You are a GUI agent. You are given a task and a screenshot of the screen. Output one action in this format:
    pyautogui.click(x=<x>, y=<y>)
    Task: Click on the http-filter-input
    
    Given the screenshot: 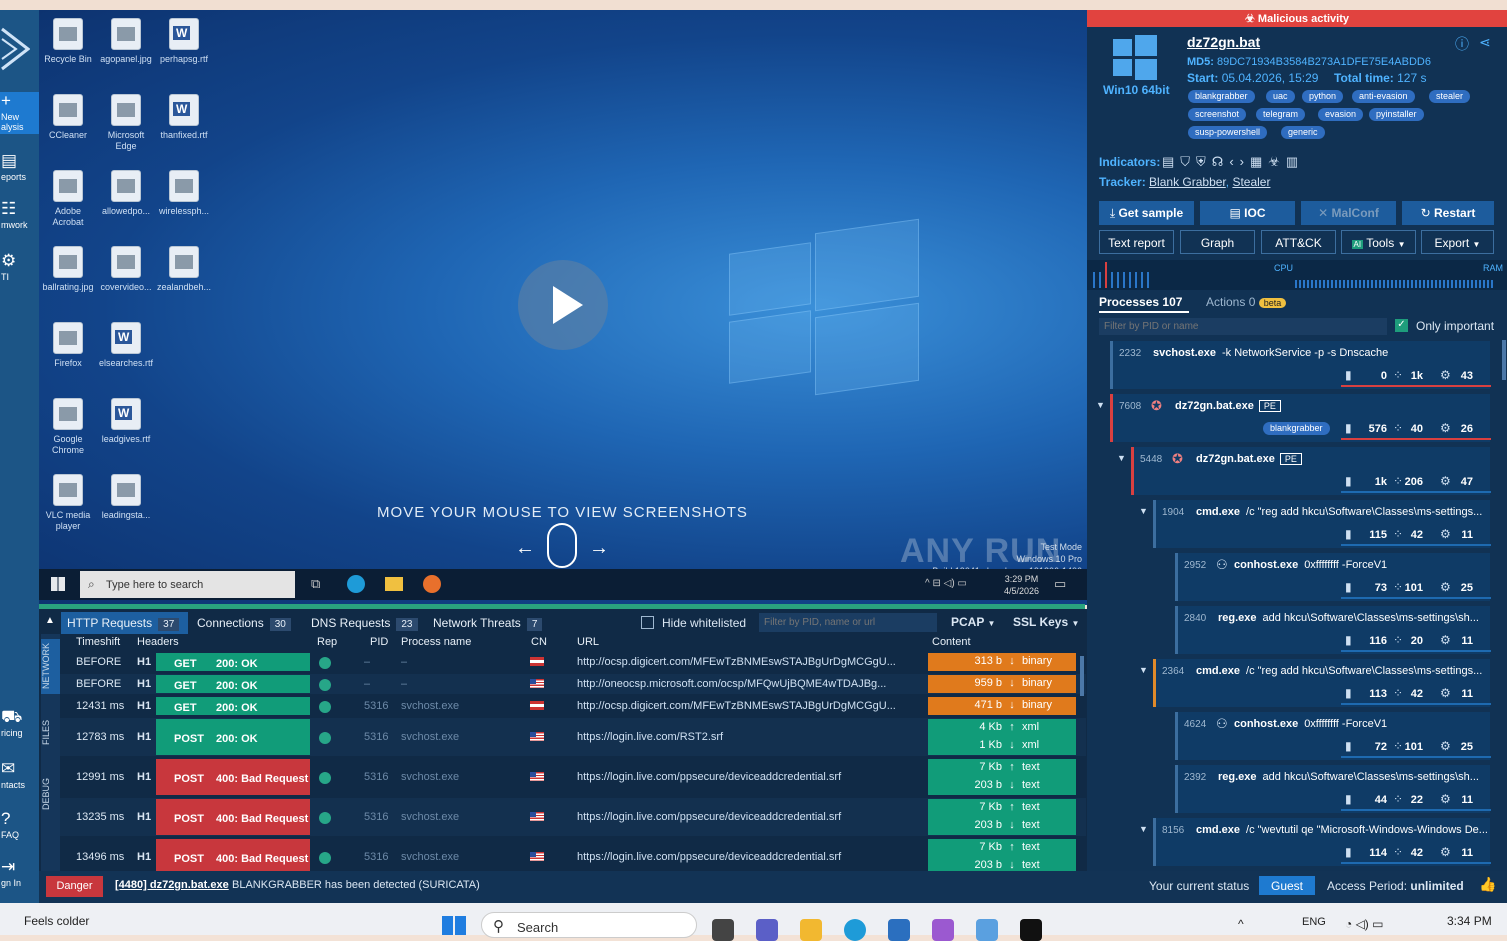 What is the action you would take?
    pyautogui.click(x=848, y=622)
    